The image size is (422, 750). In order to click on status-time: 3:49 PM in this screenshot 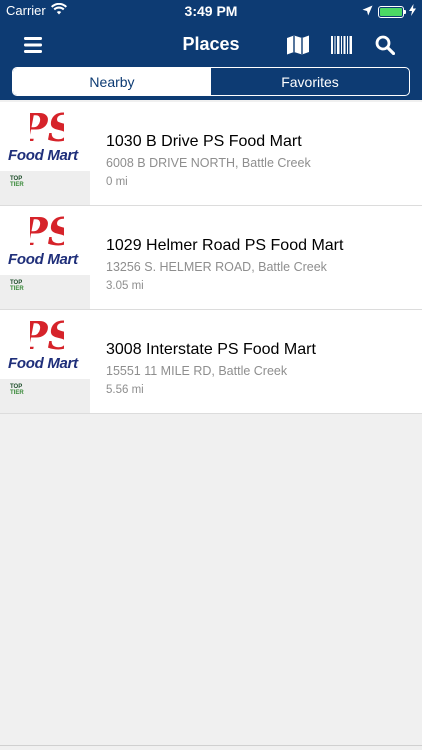, I will do `click(211, 11)`.